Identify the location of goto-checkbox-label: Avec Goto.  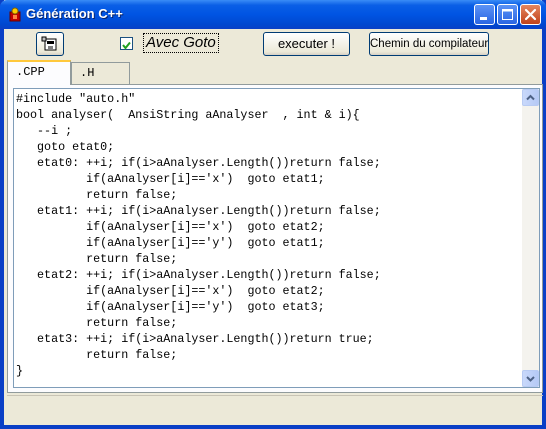
(181, 43).